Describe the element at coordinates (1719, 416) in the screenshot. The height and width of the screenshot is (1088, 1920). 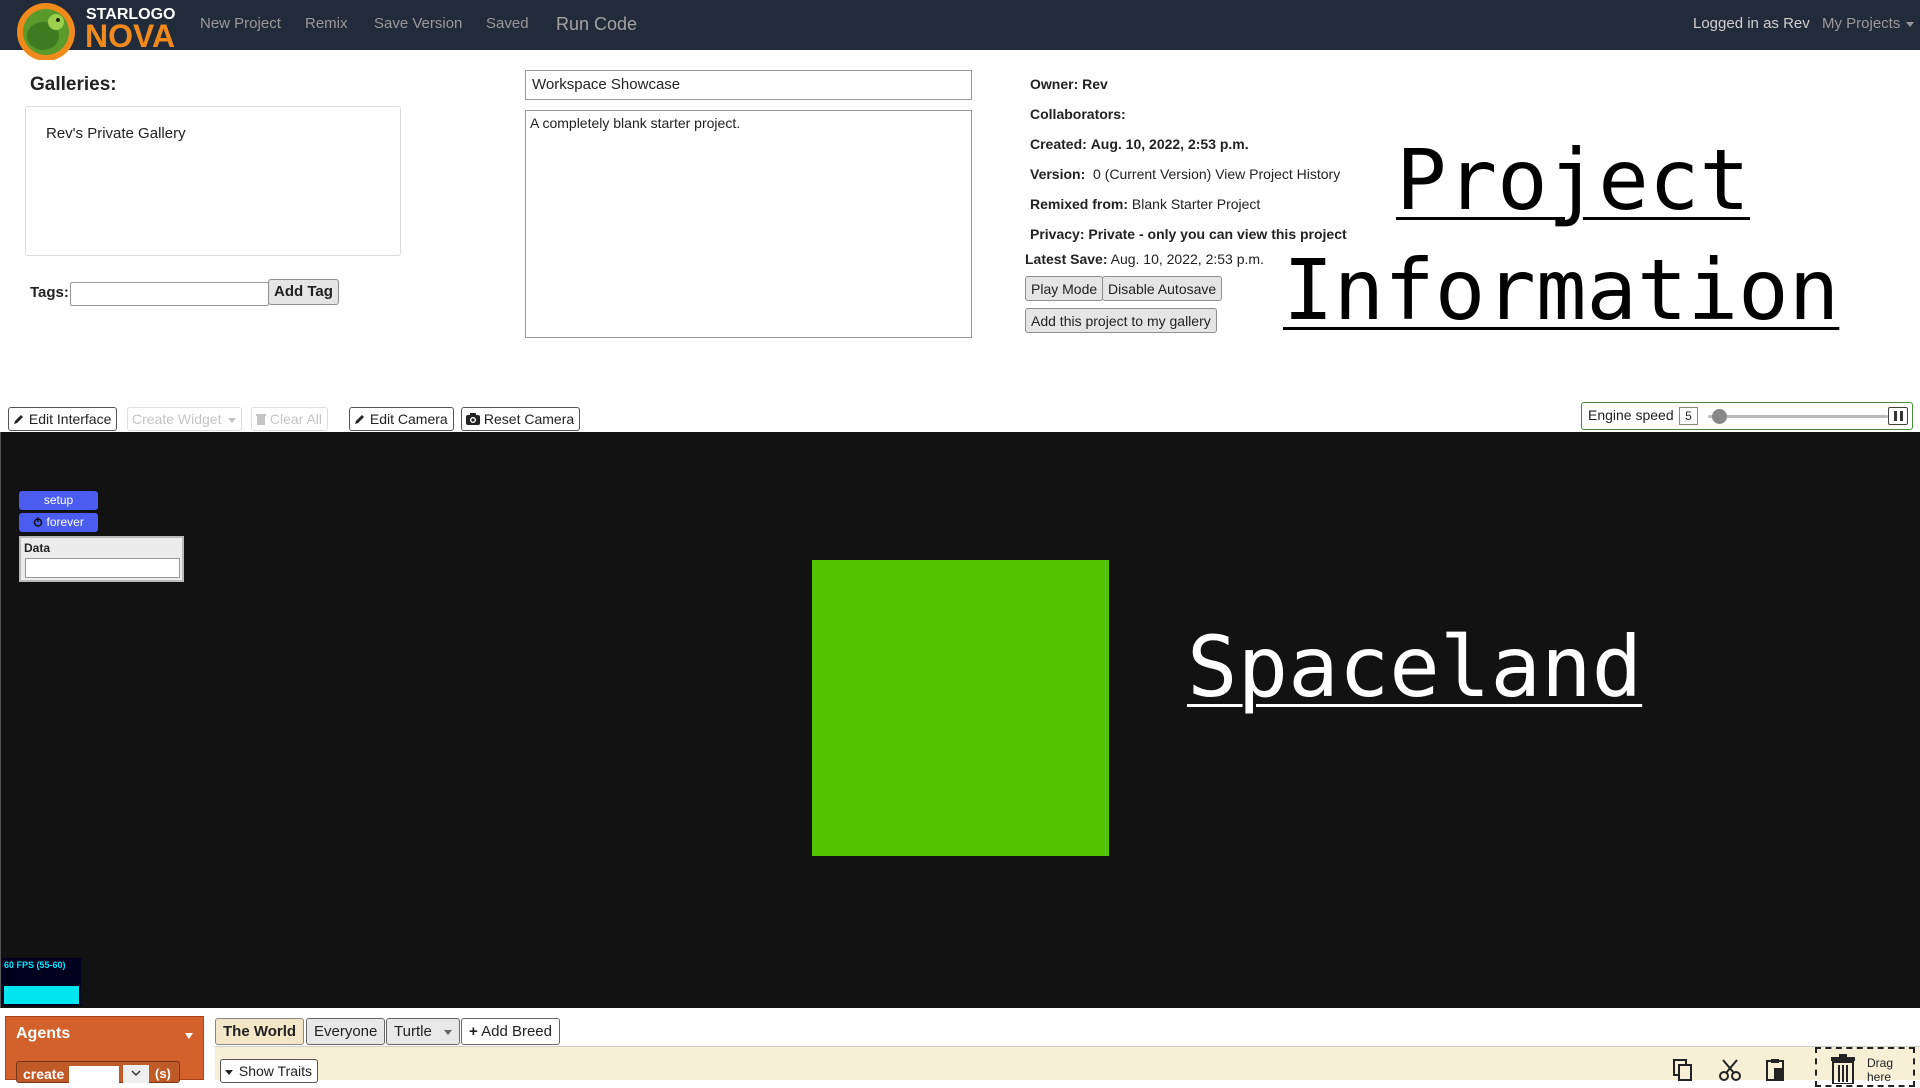
I see `engine-speed-slider-thumb` at that location.